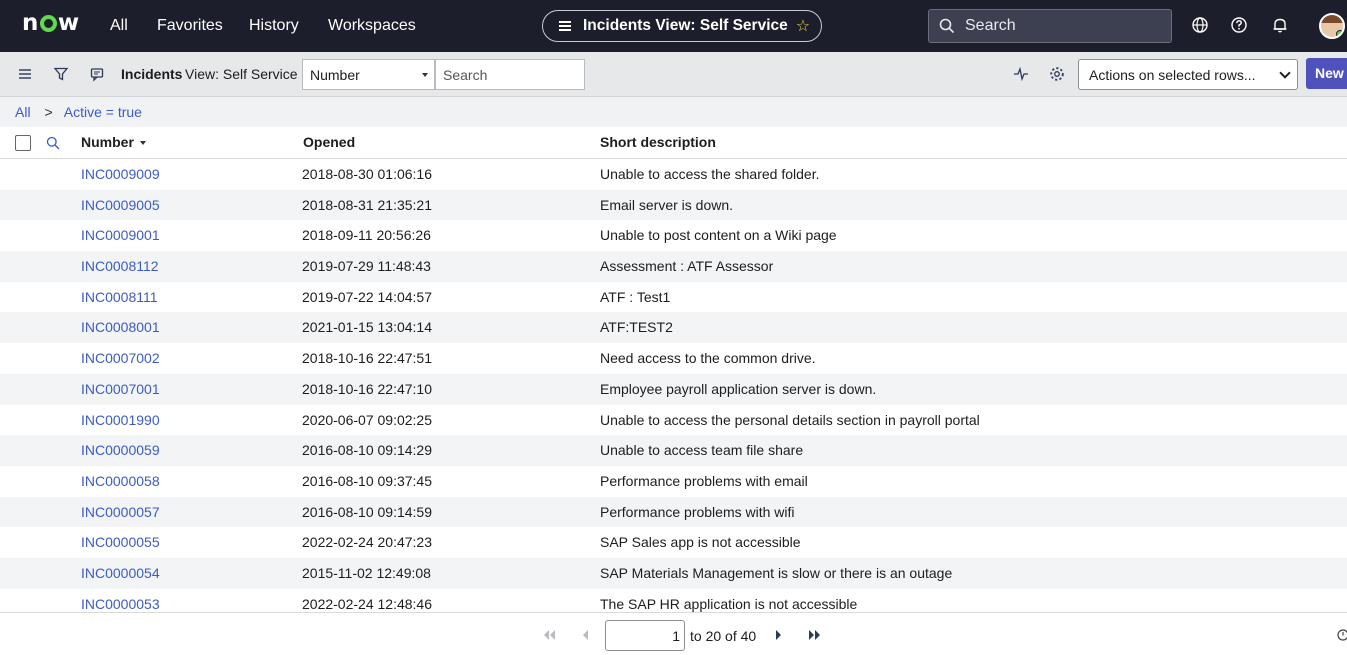 The width and height of the screenshot is (1347, 655). Describe the element at coordinates (120, 174) in the screenshot. I see `incident-number-link: INC0009009` at that location.